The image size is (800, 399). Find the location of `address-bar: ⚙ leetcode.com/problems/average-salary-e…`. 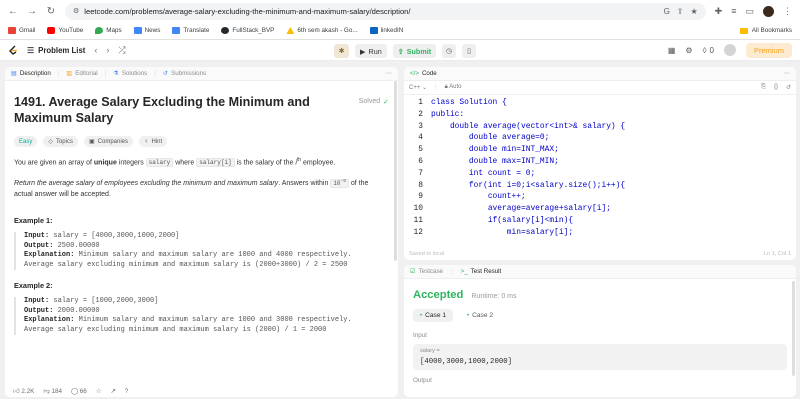

address-bar: ⚙ leetcode.com/problems/average-salary-e… is located at coordinates (385, 11).